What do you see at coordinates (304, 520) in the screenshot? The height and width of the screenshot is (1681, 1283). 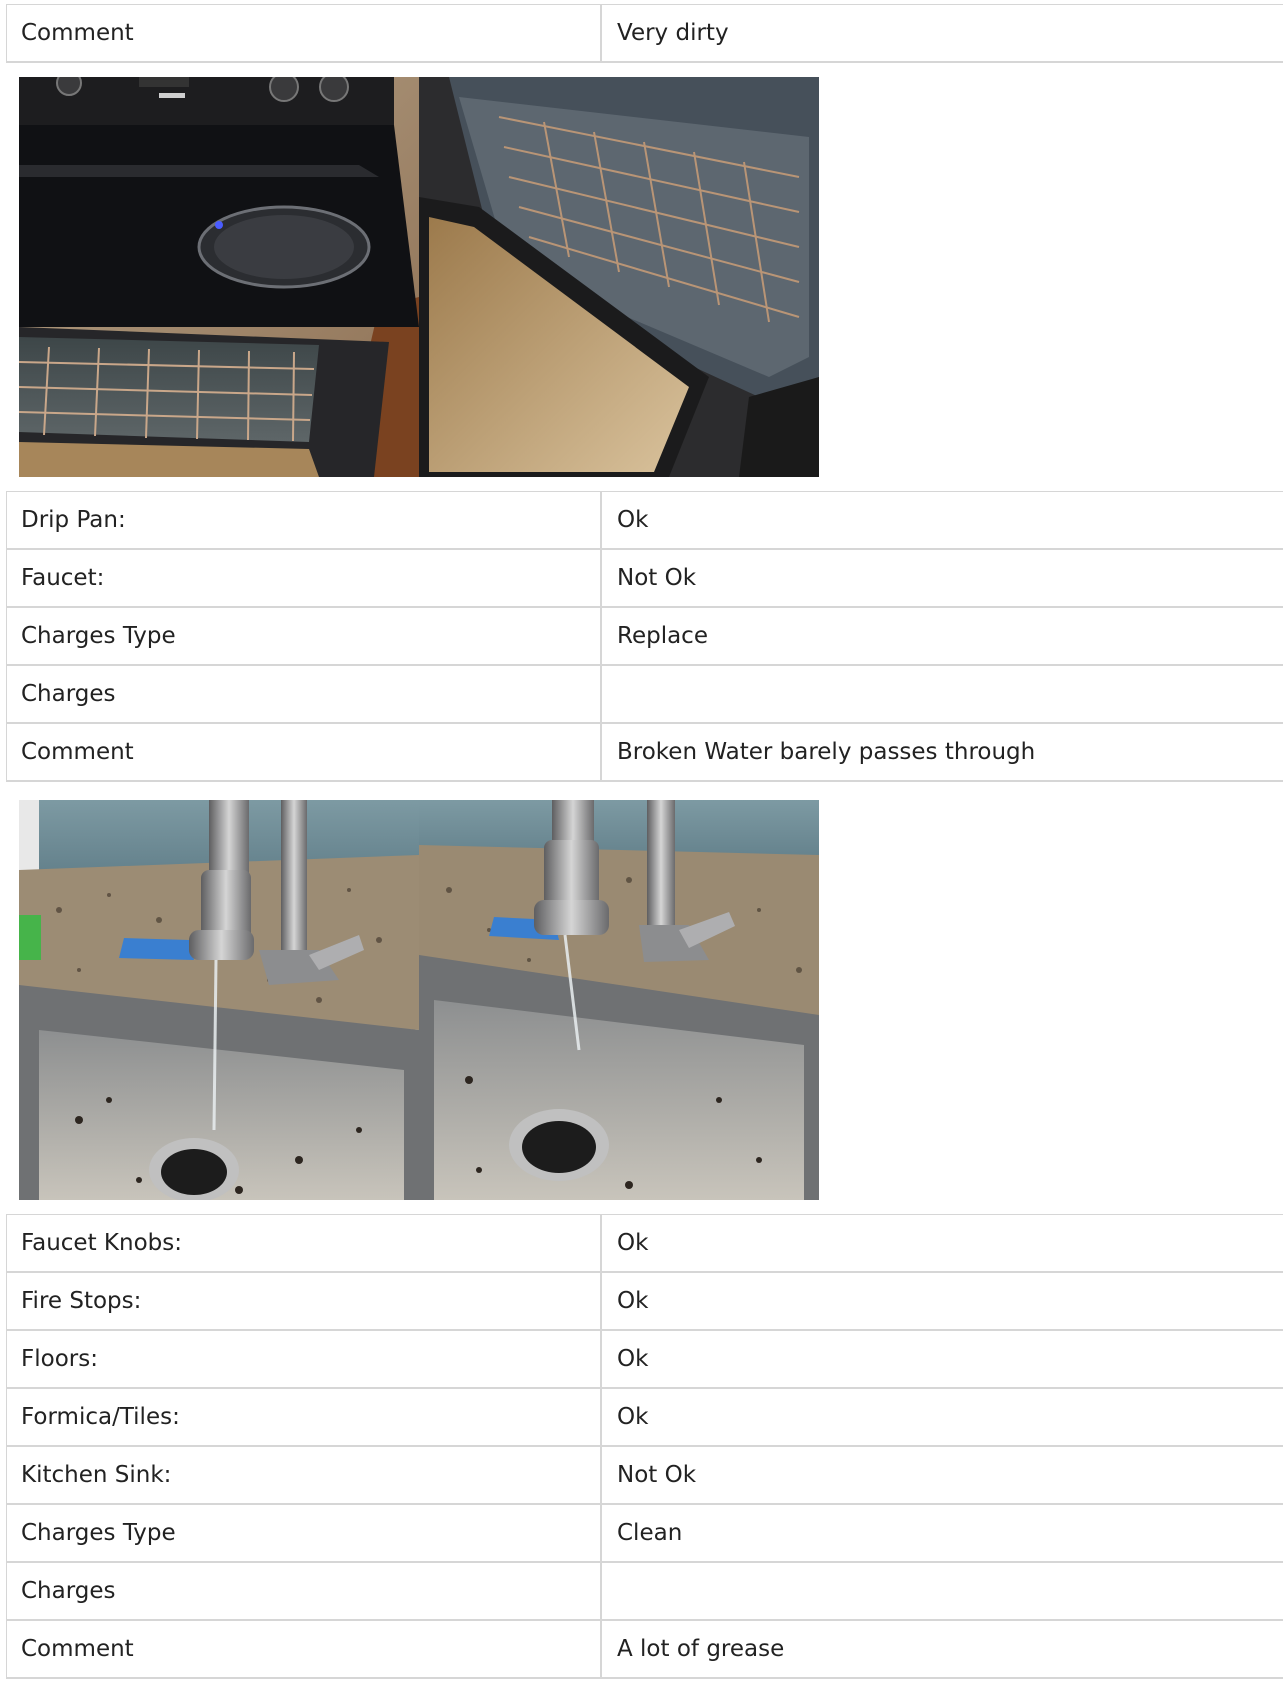 I see `row-label: Drip Pan:` at bounding box center [304, 520].